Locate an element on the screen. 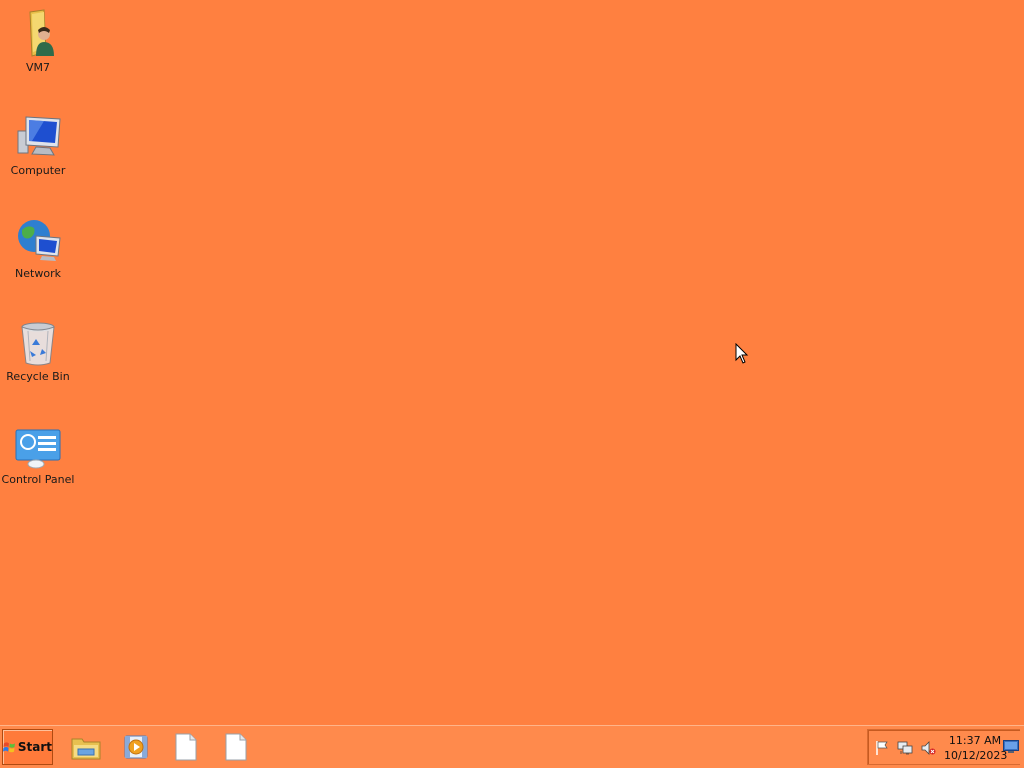  desktop-icon-label: Computer is located at coordinates (38, 170).